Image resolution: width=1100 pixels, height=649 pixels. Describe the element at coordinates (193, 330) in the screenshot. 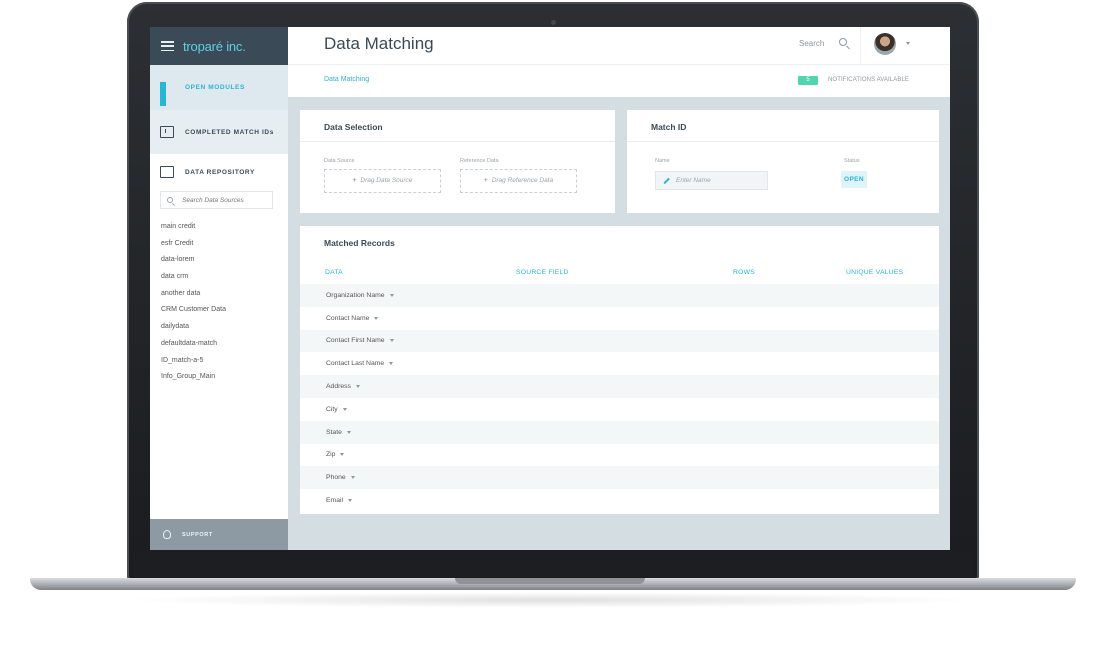

I see `data-source-item: dailydata` at that location.